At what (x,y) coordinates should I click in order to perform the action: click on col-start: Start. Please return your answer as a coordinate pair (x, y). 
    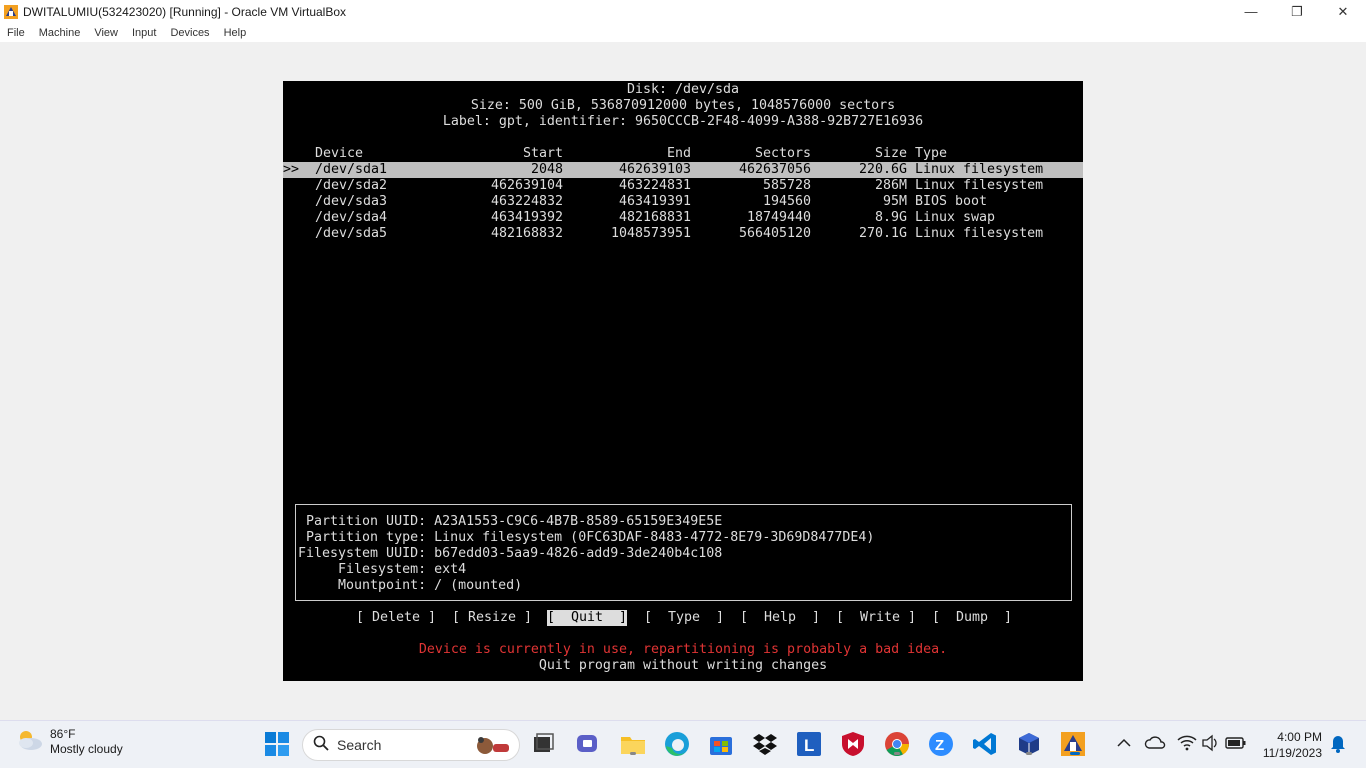
    Looking at the image, I should click on (542, 153).